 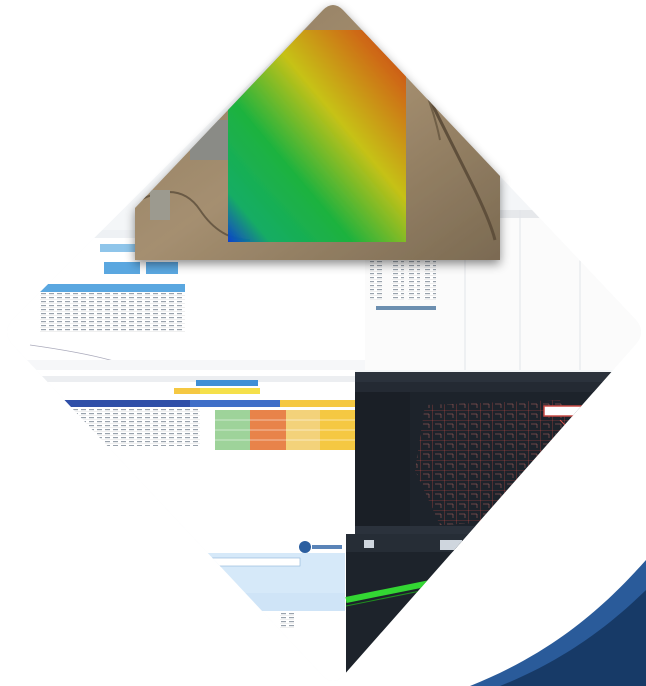 I want to click on form-panel, so click(x=176, y=610).